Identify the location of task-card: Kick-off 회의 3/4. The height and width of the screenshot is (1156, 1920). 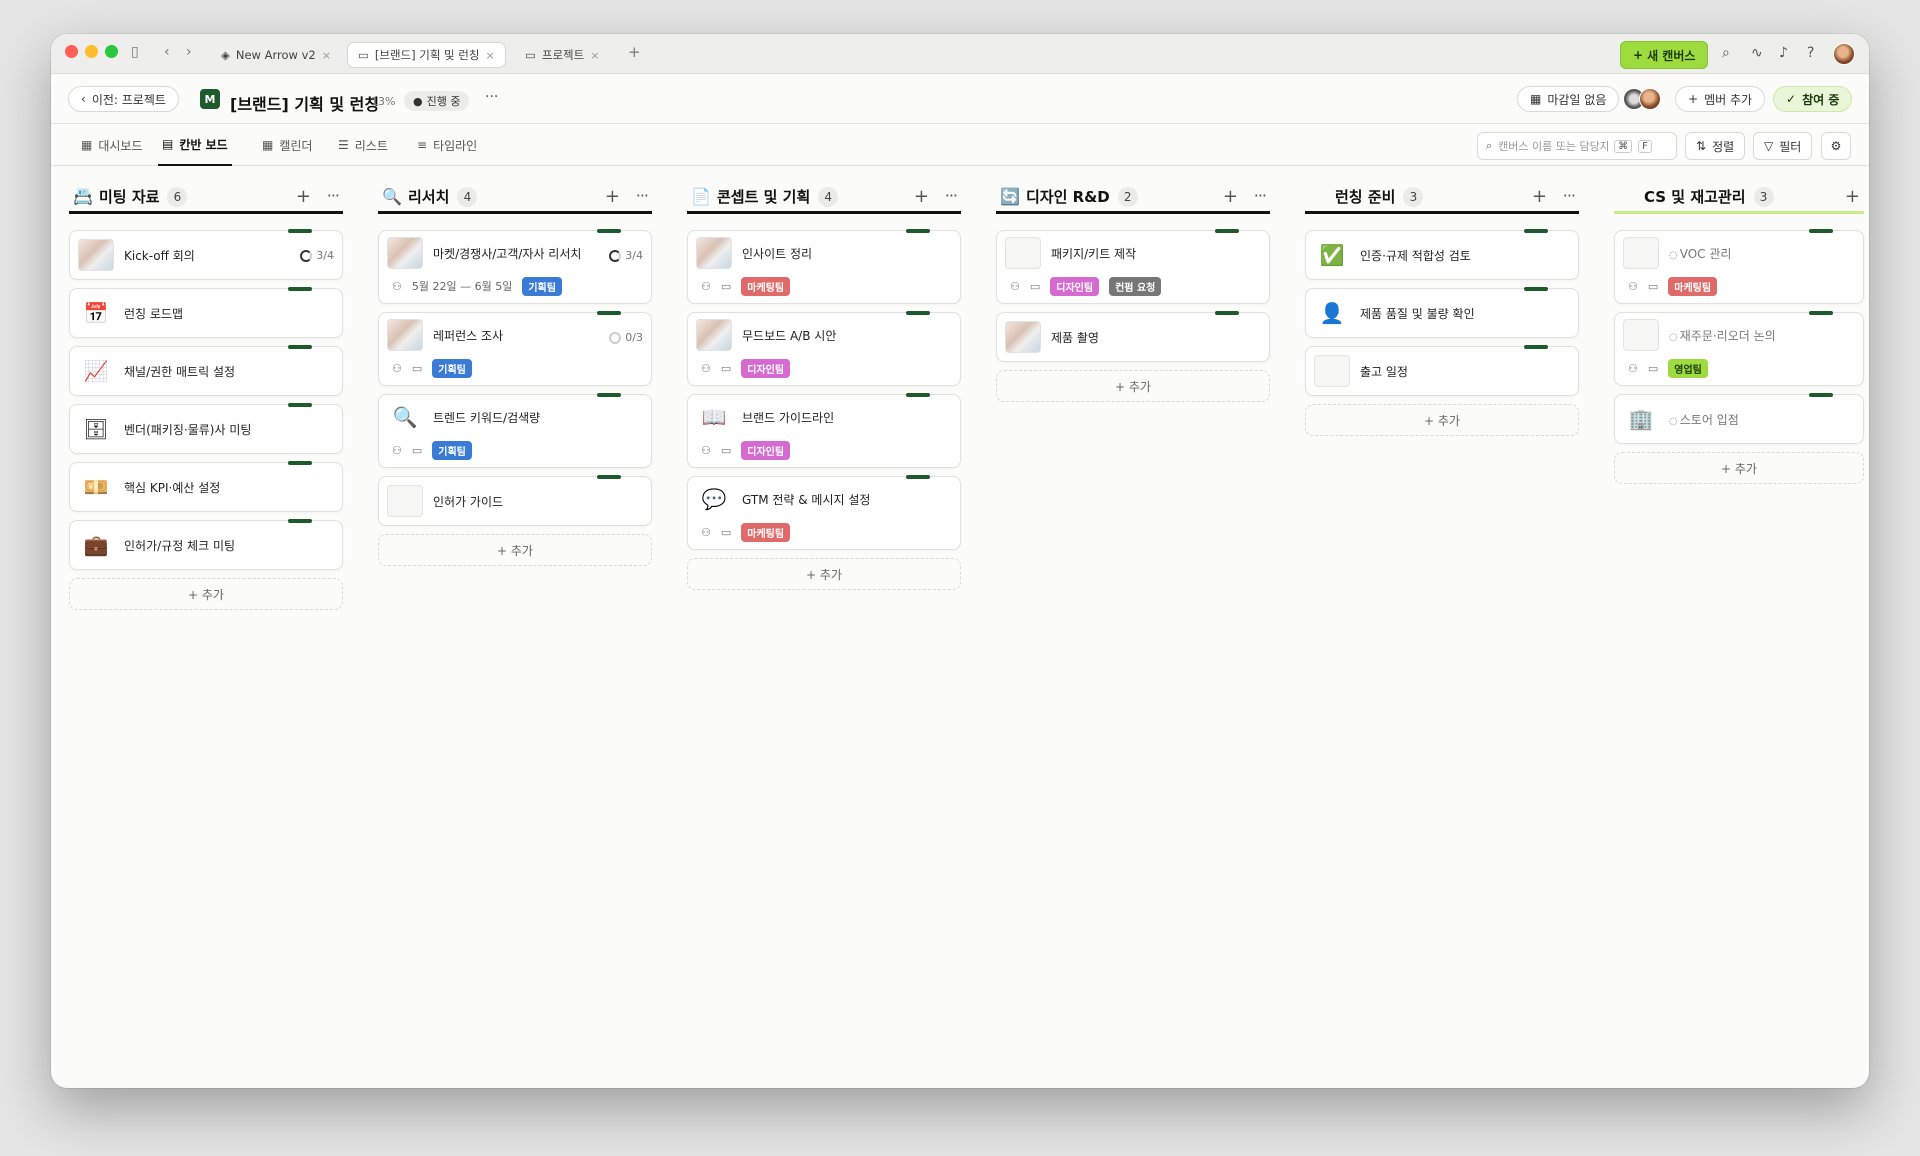
(206, 254).